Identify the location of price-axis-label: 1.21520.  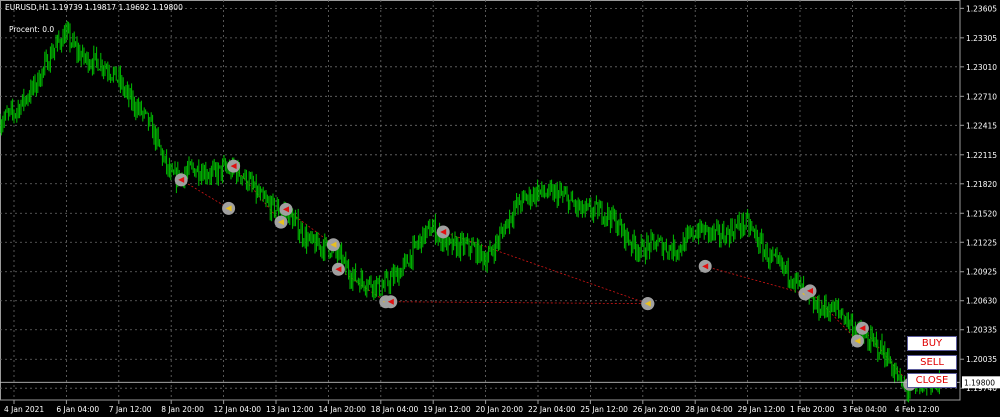
(981, 213).